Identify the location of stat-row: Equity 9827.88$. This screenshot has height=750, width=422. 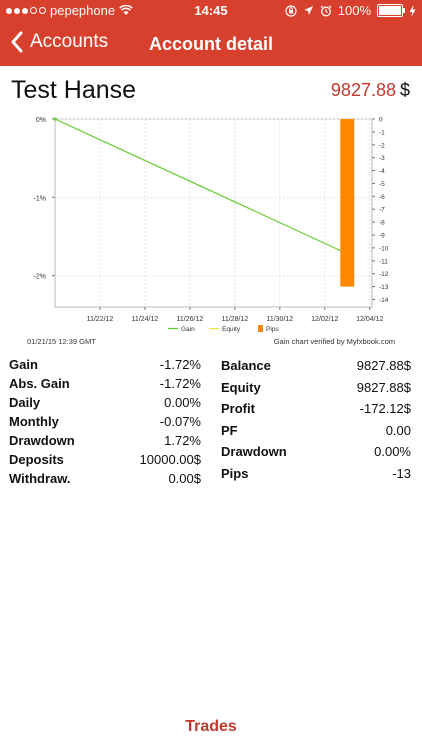
(316, 388).